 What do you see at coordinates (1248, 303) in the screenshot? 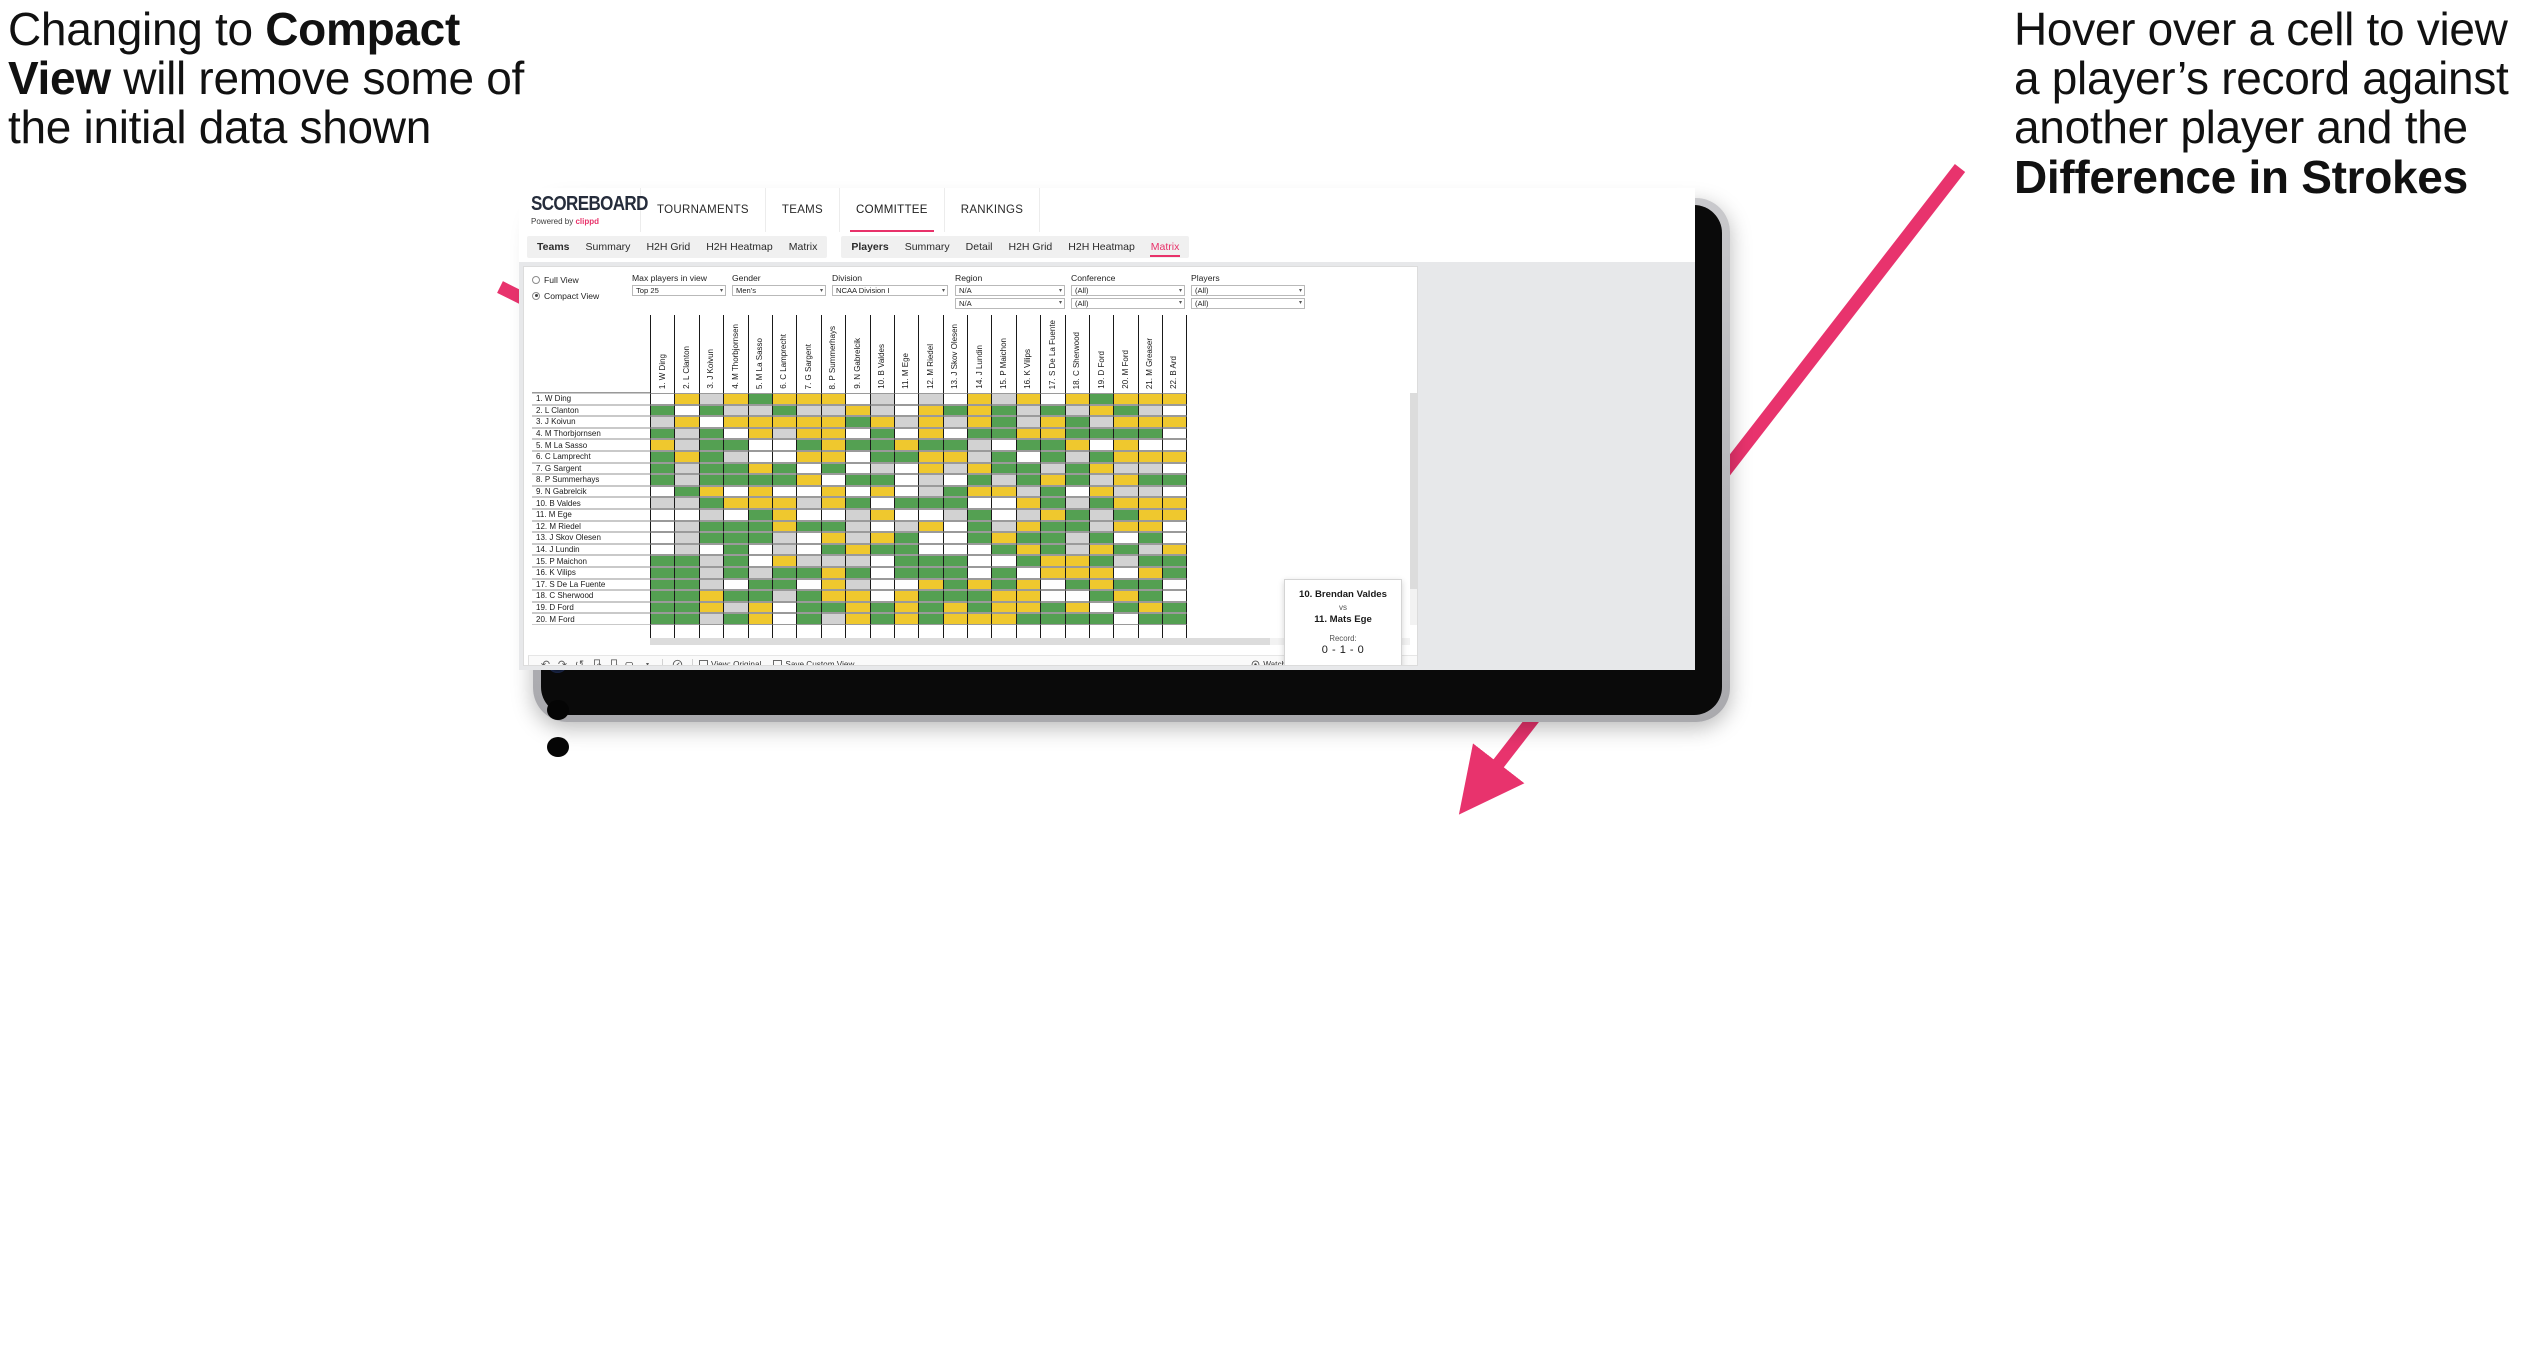
I see `filter-players-select-2: (All) ▾` at bounding box center [1248, 303].